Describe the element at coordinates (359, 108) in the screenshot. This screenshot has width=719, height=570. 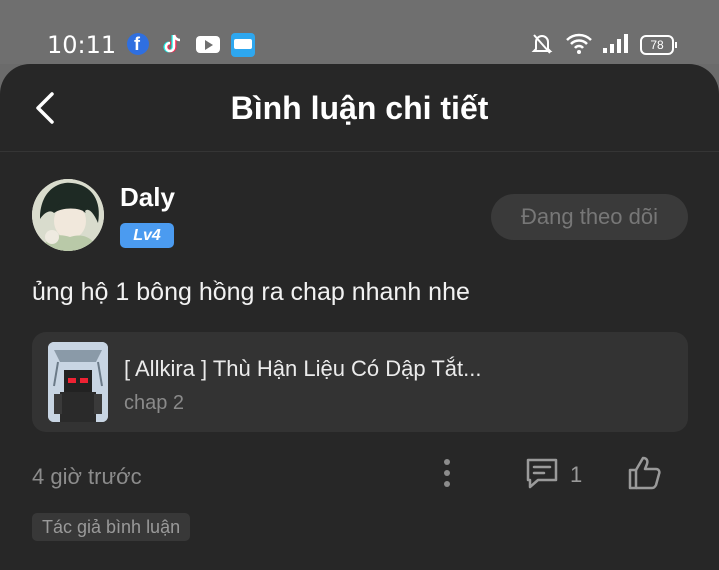
I see `page-title: Bình luận chi tiết` at that location.